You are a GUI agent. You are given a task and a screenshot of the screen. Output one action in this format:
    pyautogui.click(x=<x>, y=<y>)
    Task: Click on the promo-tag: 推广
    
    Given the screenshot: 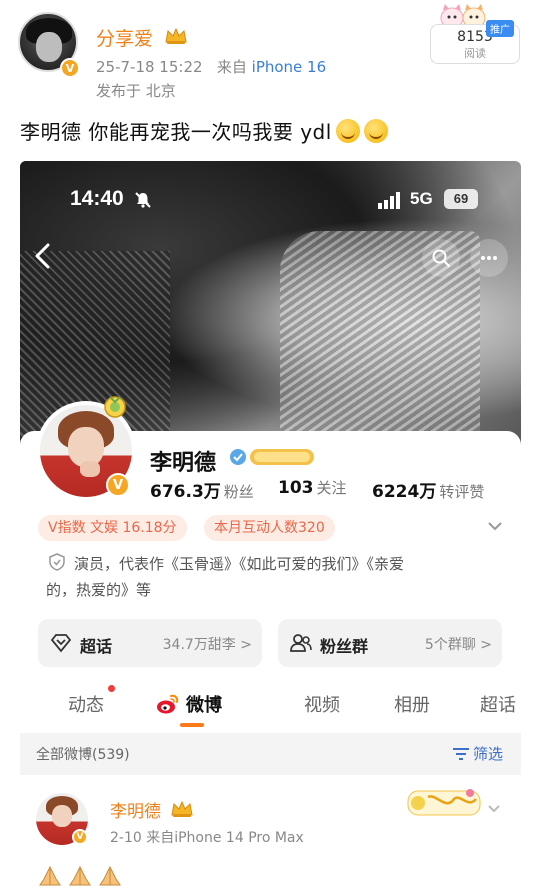 What is the action you would take?
    pyautogui.click(x=500, y=28)
    